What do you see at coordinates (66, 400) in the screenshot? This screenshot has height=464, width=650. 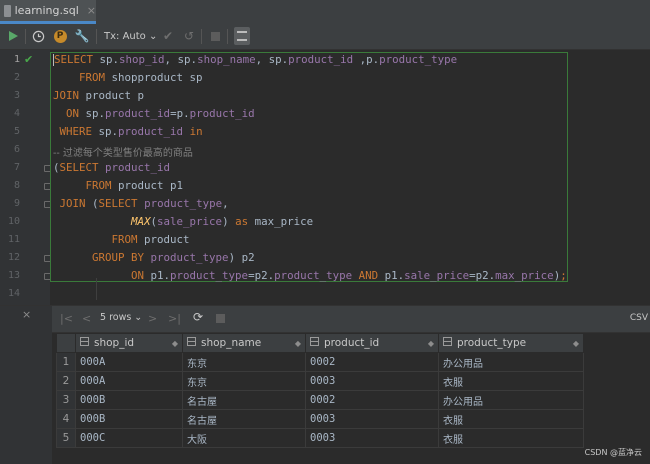 I see `row-number: 3` at bounding box center [66, 400].